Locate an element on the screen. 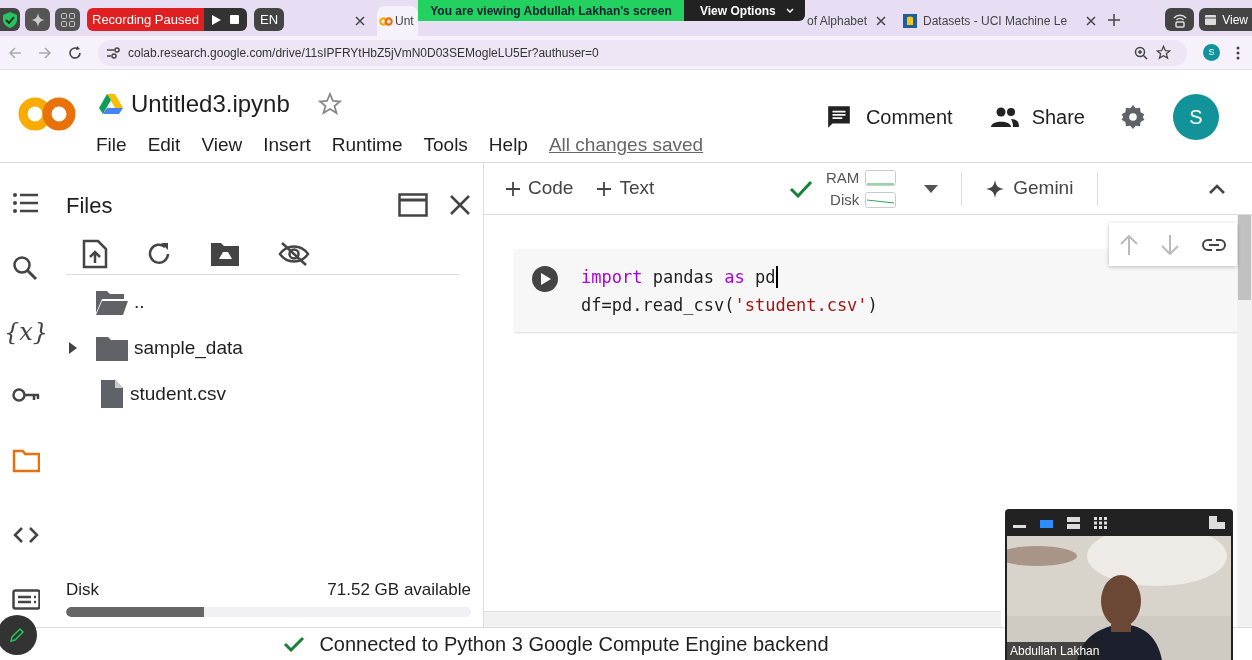 This screenshot has height=660, width=1252. folder-name: sample_data is located at coordinates (188, 348).